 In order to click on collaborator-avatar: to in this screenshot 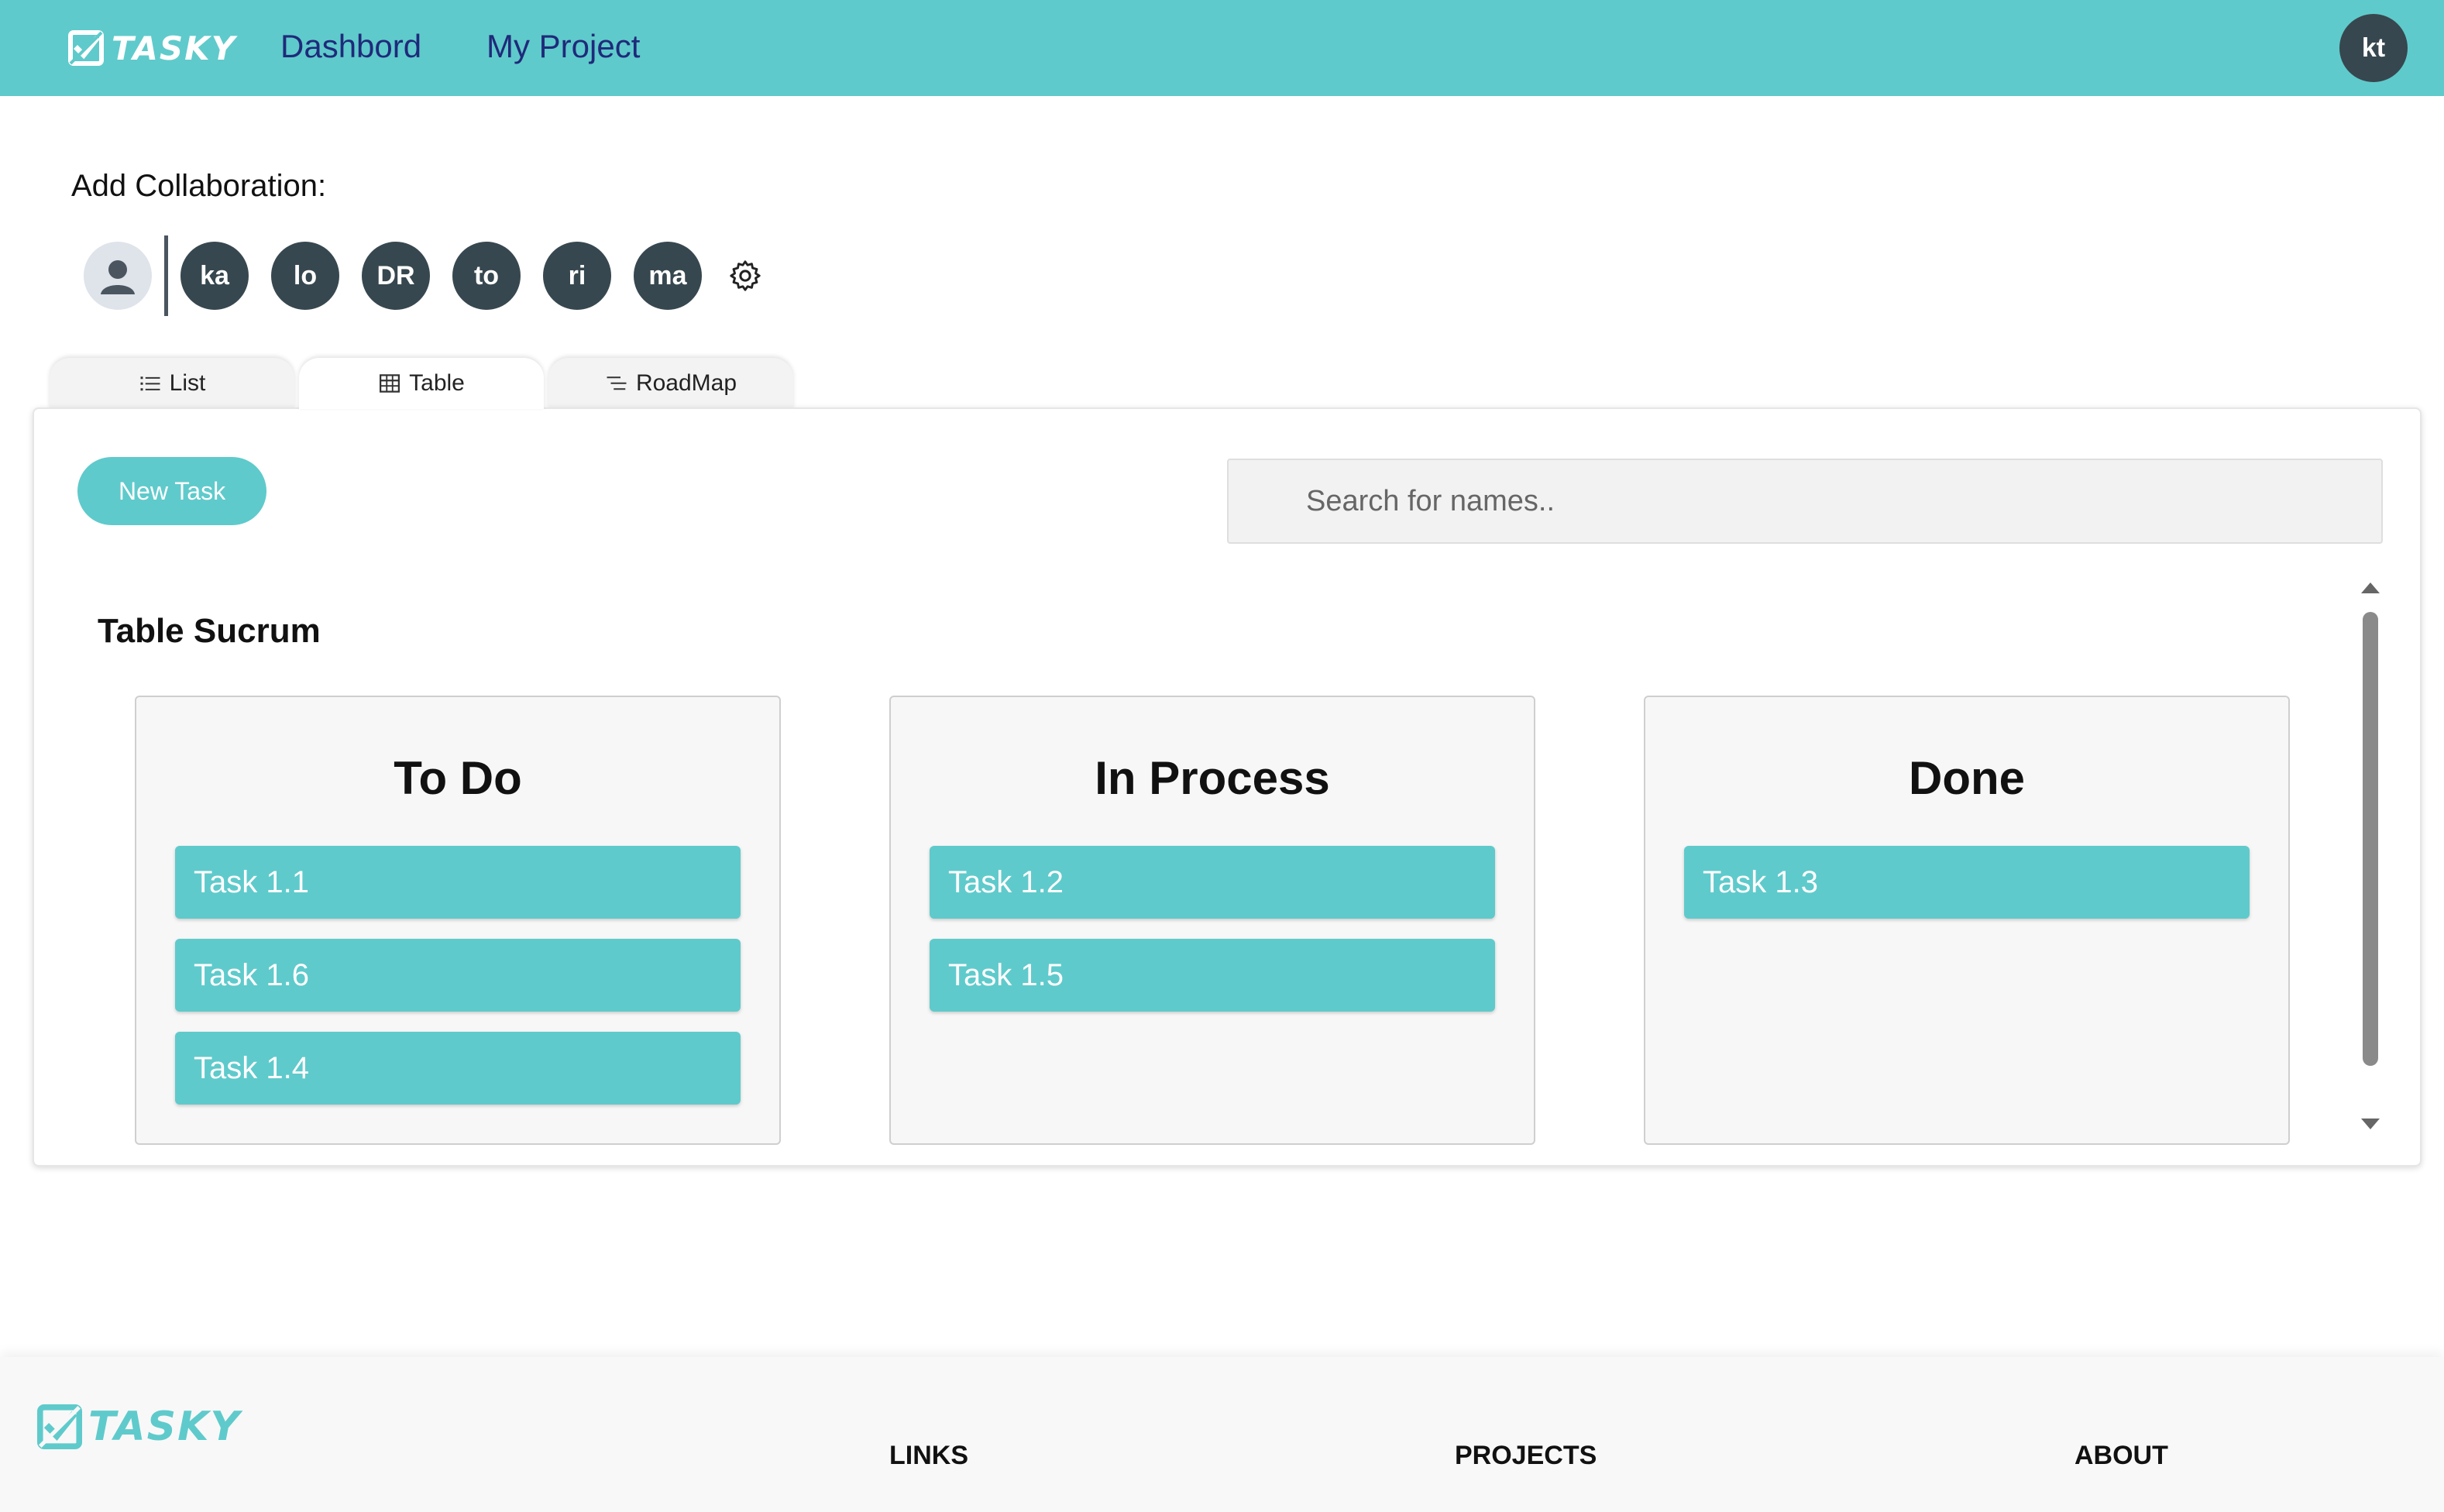, I will do `click(486, 276)`.